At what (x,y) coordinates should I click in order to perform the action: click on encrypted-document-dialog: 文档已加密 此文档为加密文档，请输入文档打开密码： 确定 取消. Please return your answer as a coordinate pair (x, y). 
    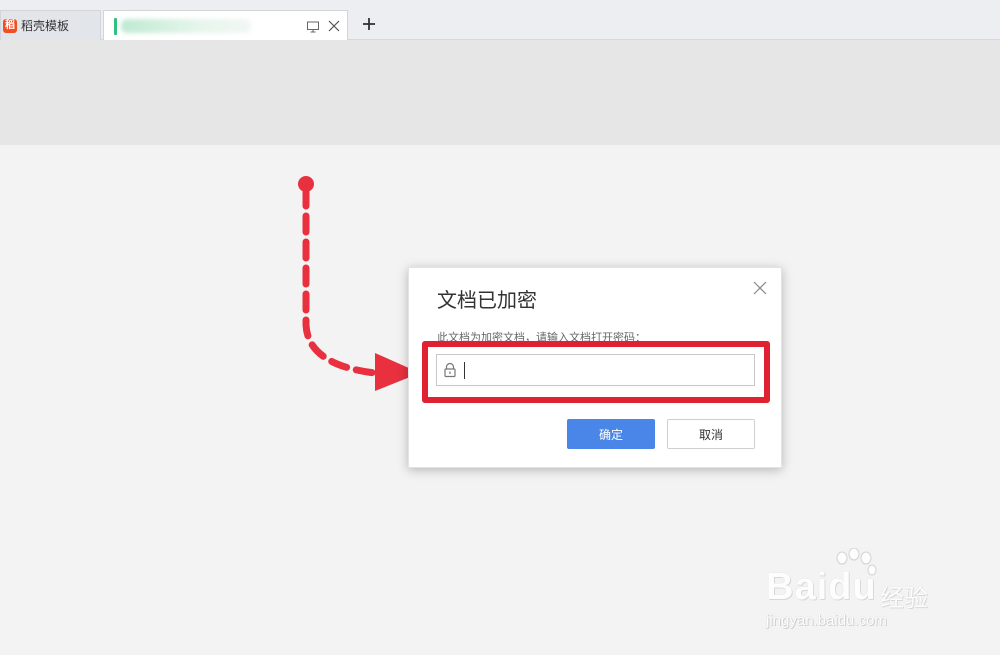
    Looking at the image, I should click on (595, 367).